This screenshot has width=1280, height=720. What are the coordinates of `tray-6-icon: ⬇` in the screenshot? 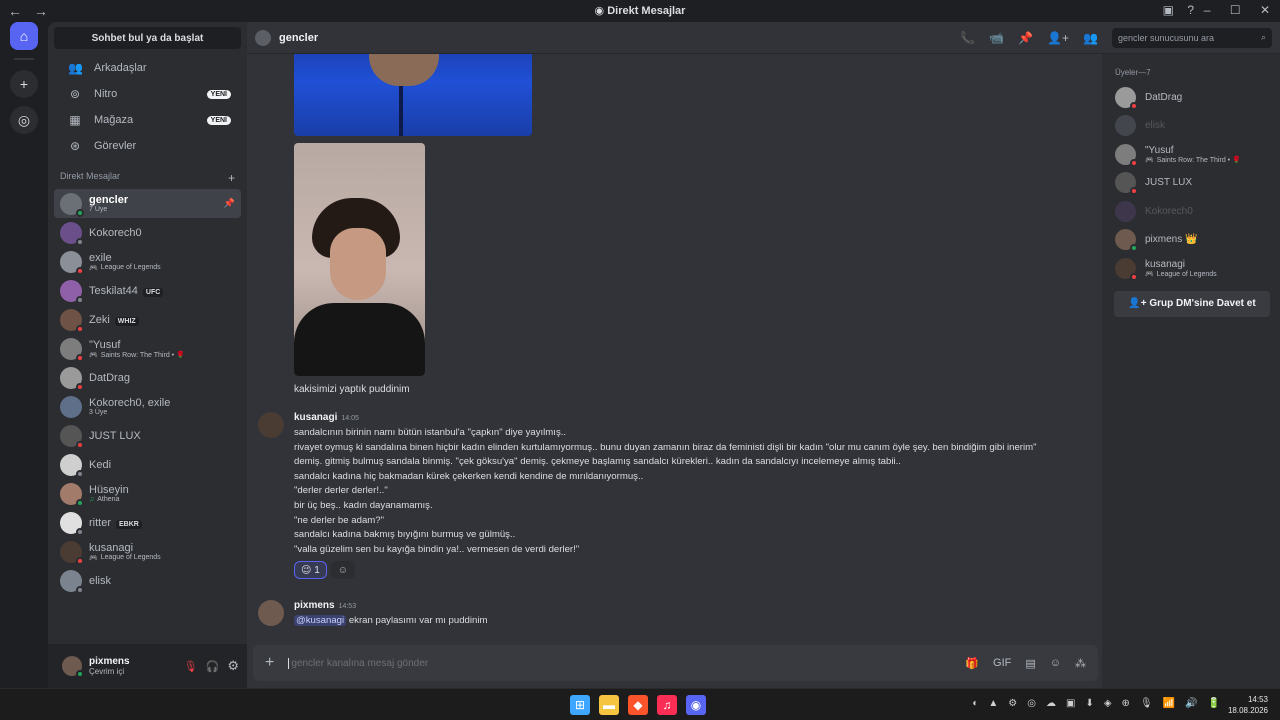 It's located at (1089, 703).